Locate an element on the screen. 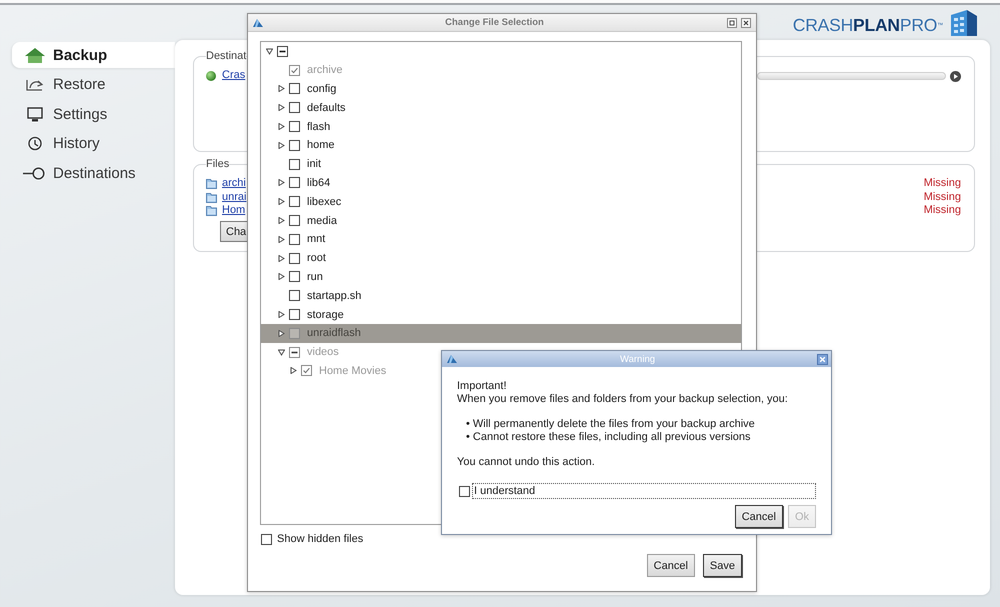  sidebar-item: Restore is located at coordinates (65, 85).